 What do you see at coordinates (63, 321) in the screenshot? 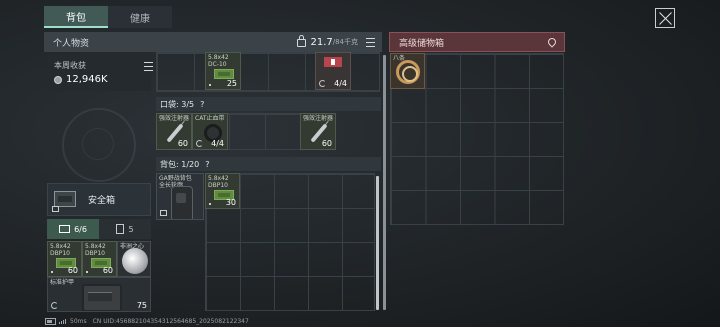
I see `signal-icon` at bounding box center [63, 321].